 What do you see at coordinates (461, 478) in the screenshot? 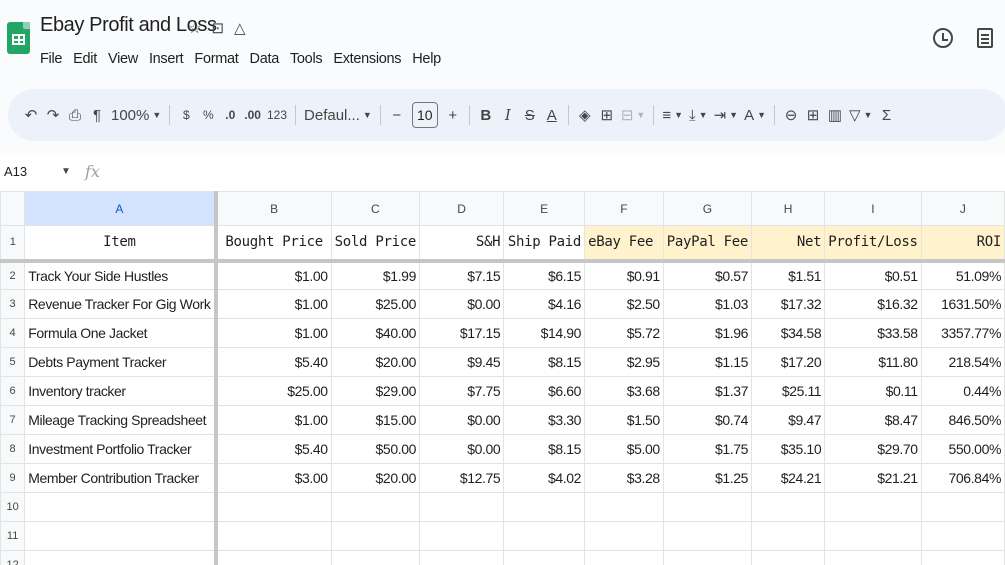
I see `cell-s-h: $12.75` at bounding box center [461, 478].